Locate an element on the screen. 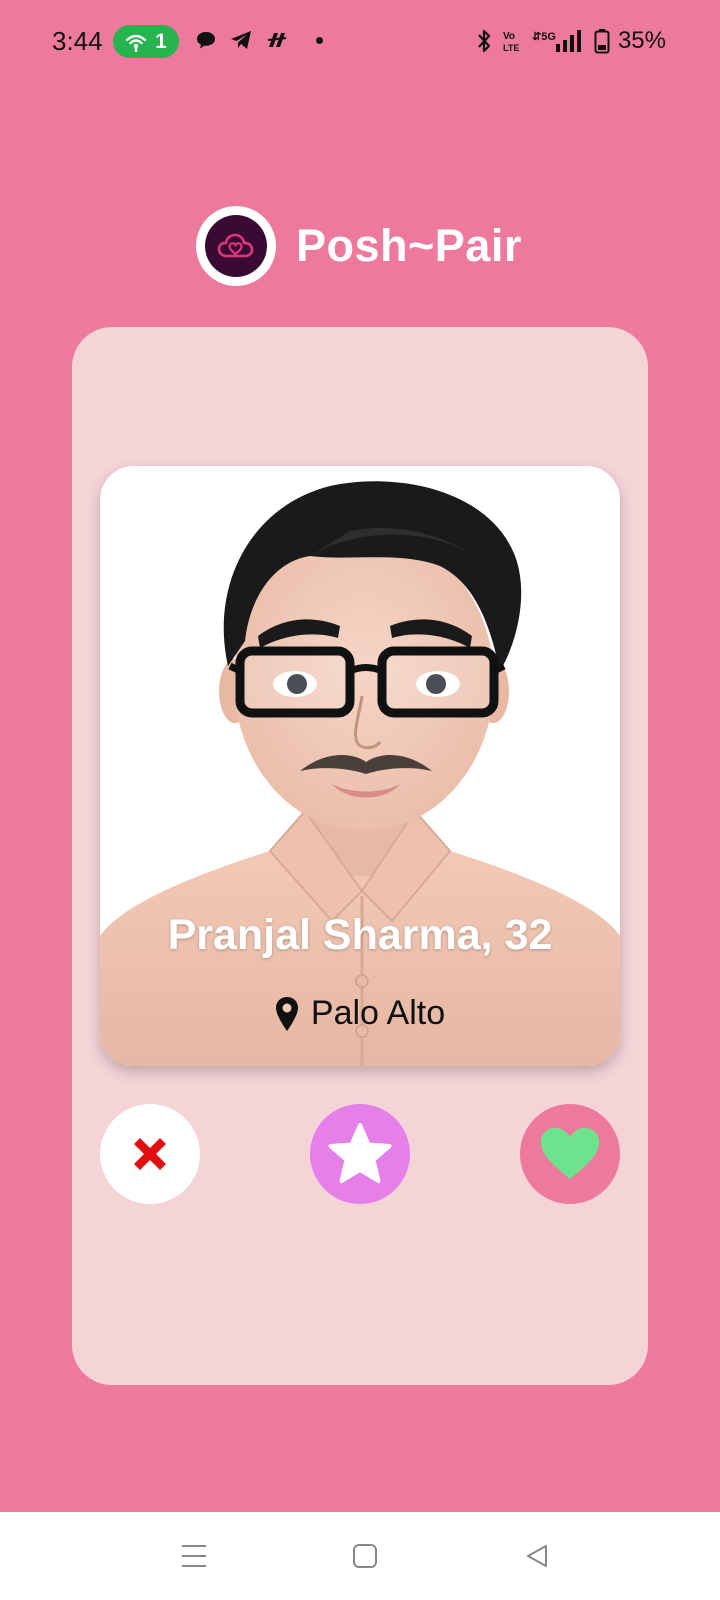 This screenshot has width=720, height=1600. system-status-icons: Vo LTE ⇵5G 35% is located at coordinates (571, 41).